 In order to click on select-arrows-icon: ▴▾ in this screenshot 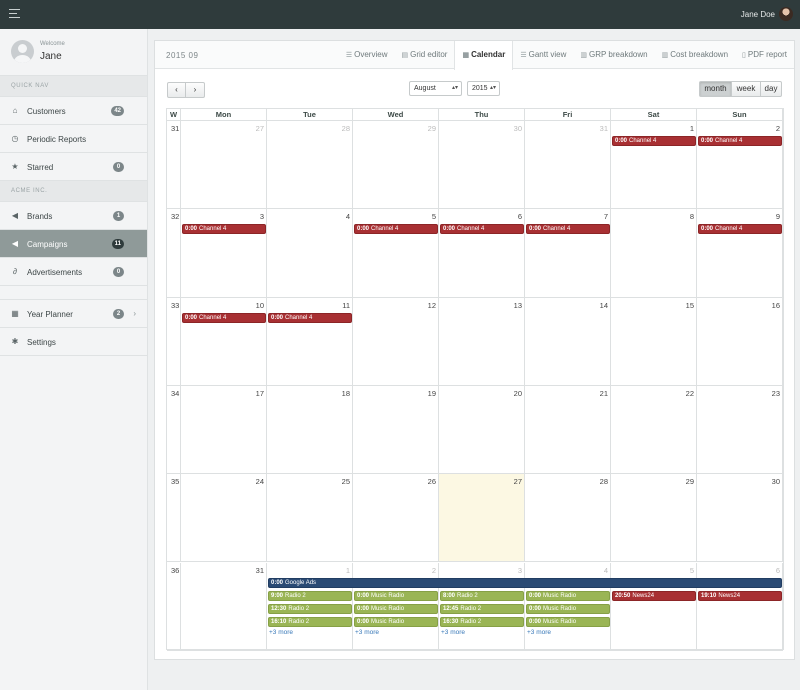, I will do `click(492, 88)`.